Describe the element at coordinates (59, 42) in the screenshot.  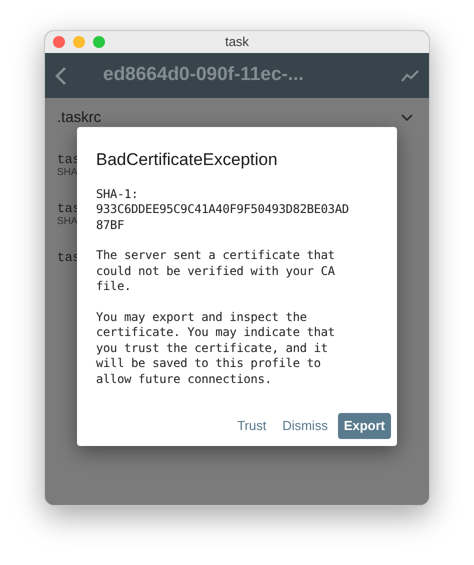
I see `close-button` at that location.